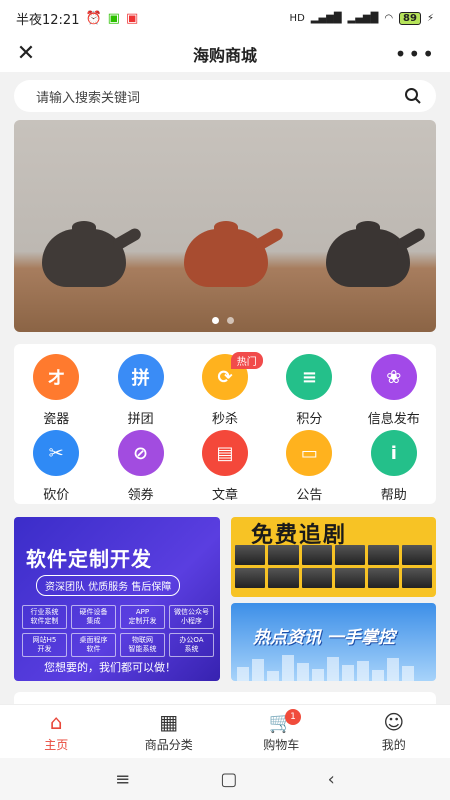 This screenshot has height=800, width=450. What do you see at coordinates (93, 18) in the screenshot?
I see `alarm-icon: ⏰` at bounding box center [93, 18].